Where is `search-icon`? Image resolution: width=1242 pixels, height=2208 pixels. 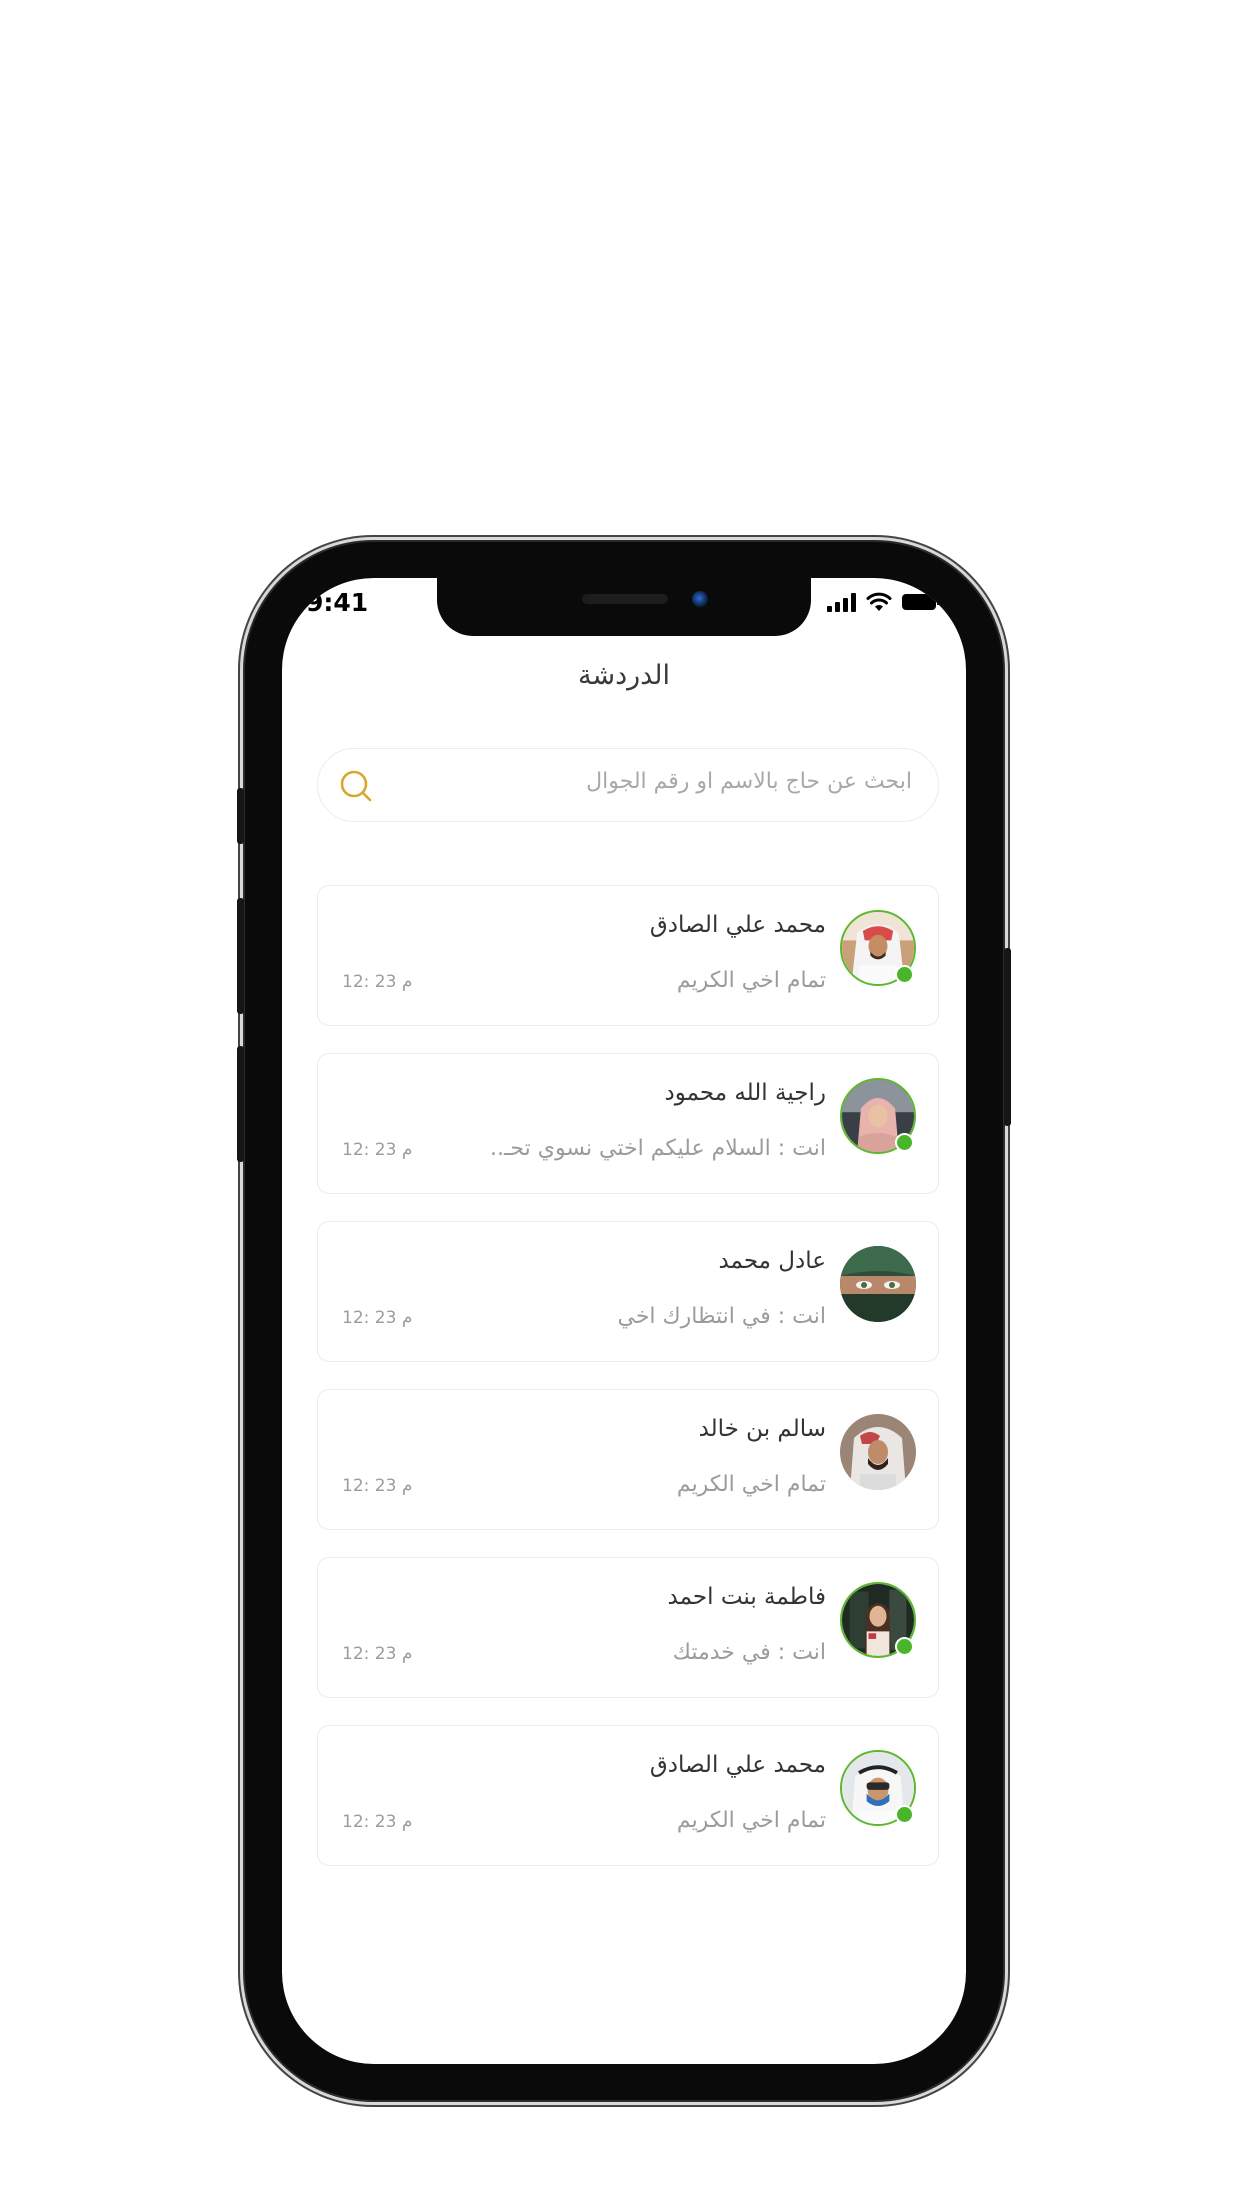
search-icon is located at coordinates (356, 786).